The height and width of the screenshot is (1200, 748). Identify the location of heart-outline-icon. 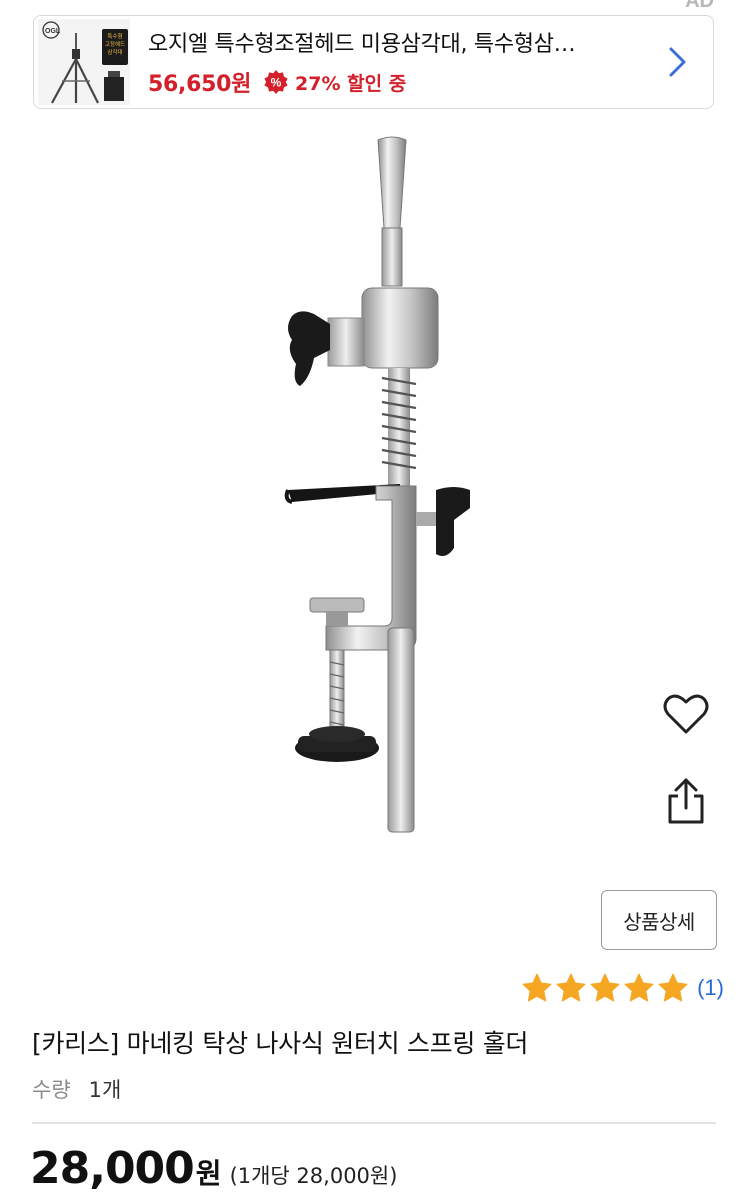
(686, 714).